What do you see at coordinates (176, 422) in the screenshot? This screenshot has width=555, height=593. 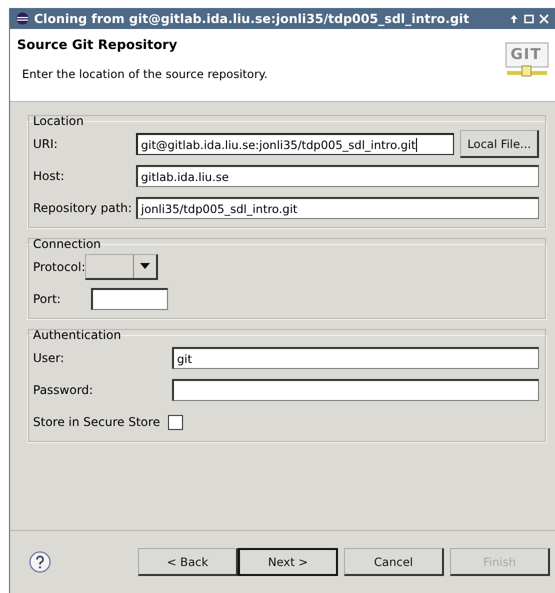 I see `checkbox` at bounding box center [176, 422].